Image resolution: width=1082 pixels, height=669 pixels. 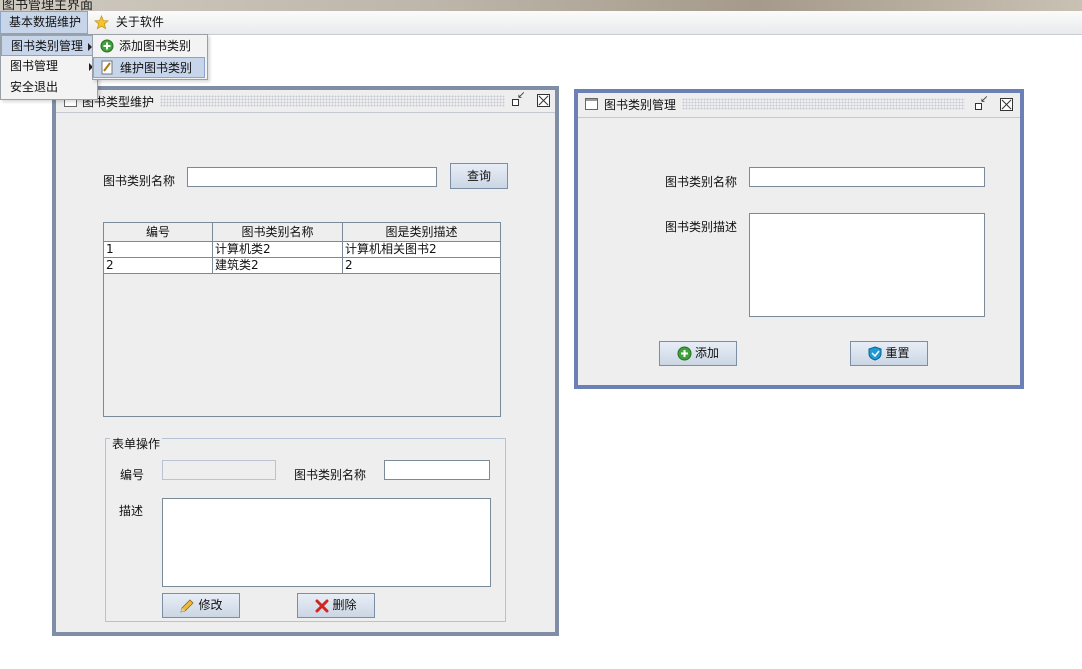 I want to click on window-title-strip: 图书管理主界面, so click(x=541, y=5).